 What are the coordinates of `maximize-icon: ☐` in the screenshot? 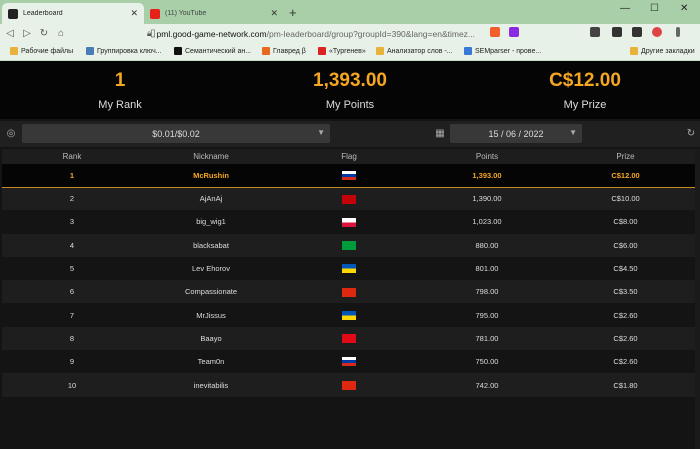 It's located at (654, 8).